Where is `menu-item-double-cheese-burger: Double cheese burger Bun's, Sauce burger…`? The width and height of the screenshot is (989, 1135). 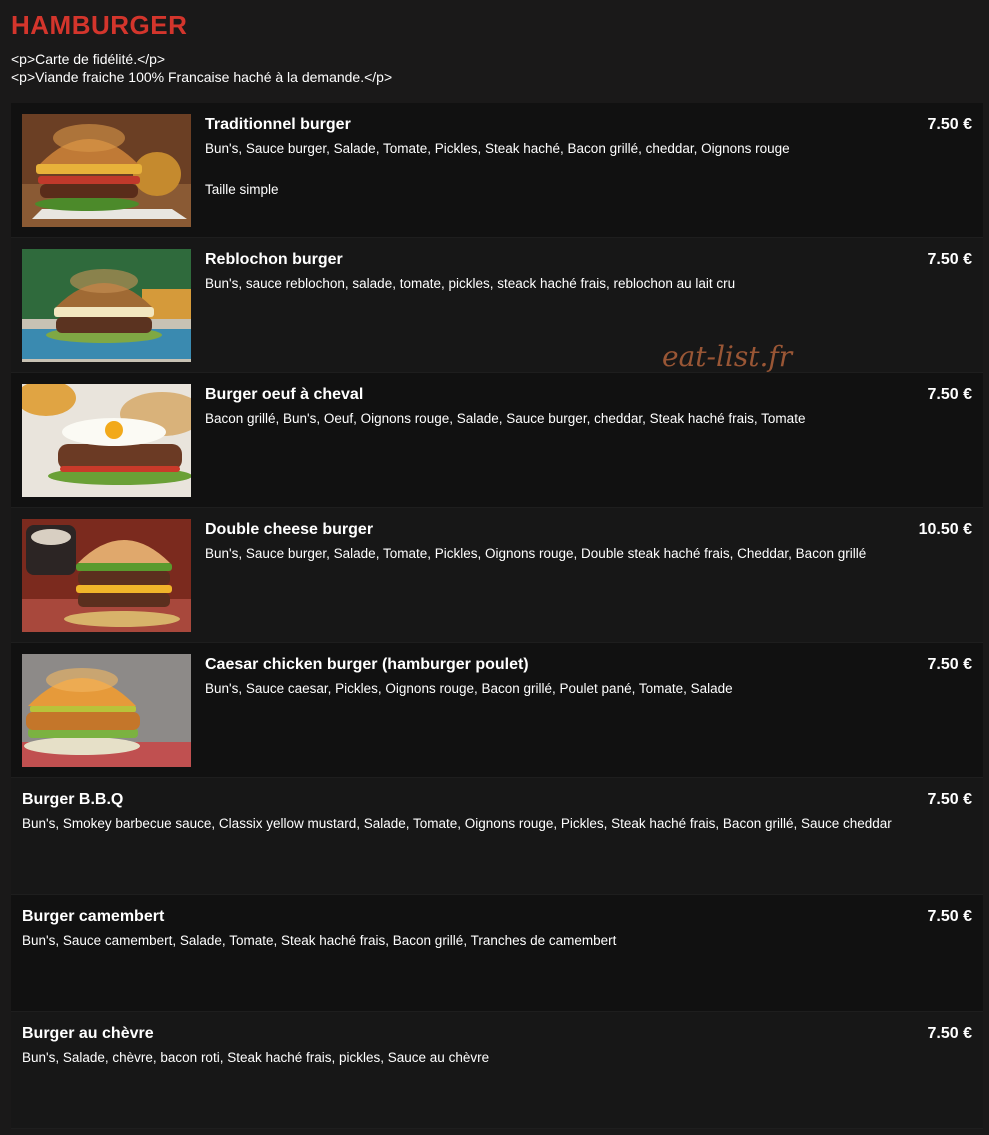 menu-item-double-cheese-burger: Double cheese burger Bun's, Sauce burger… is located at coordinates (497, 575).